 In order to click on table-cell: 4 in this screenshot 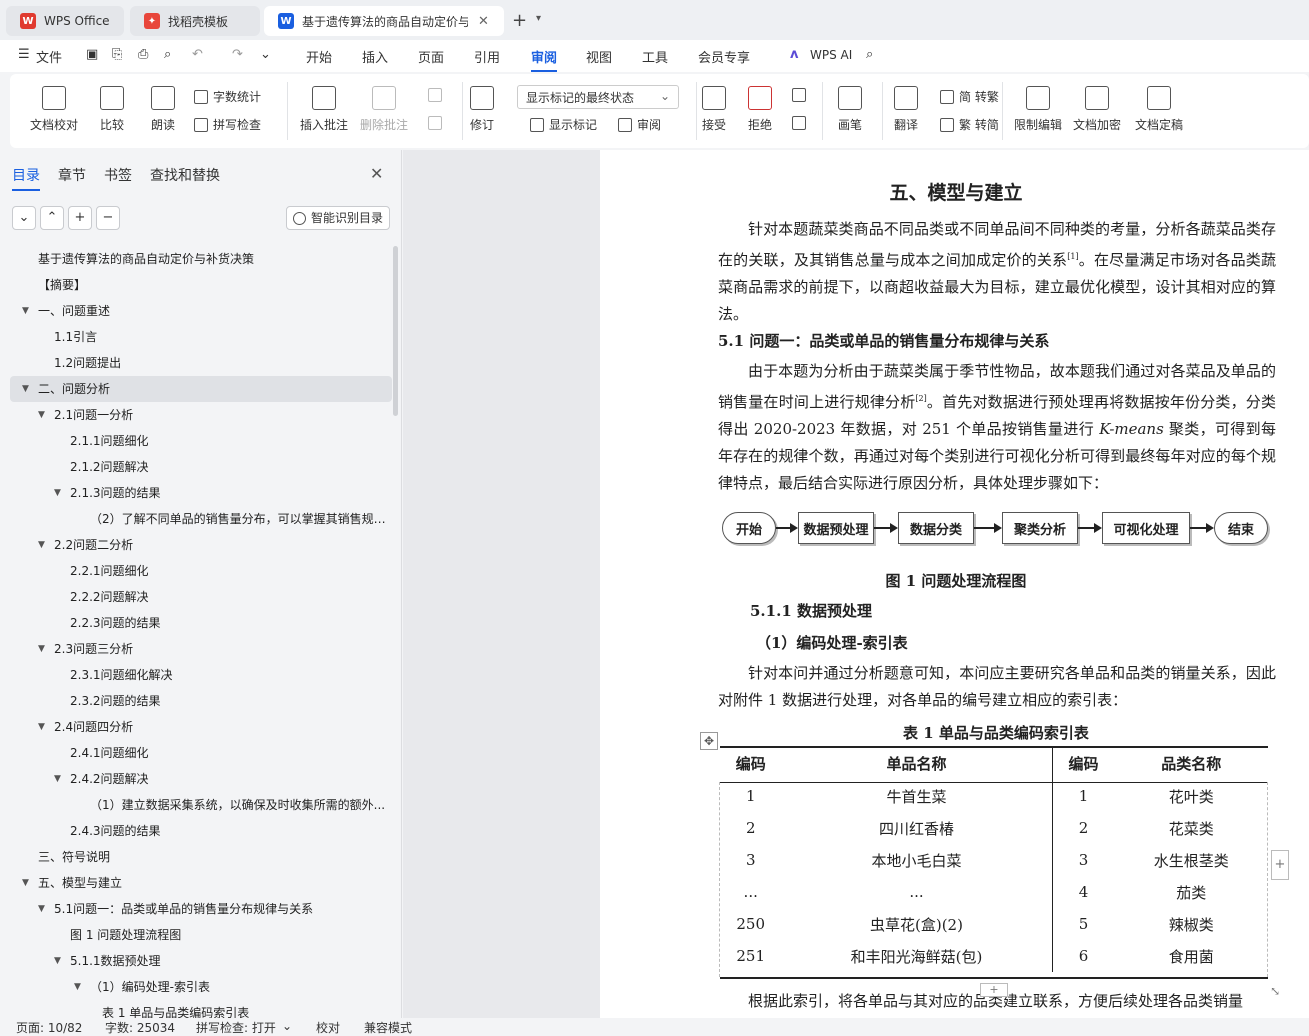, I will do `click(1083, 892)`.